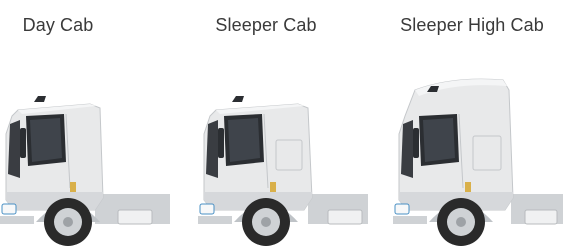  What do you see at coordinates (266, 25) in the screenshot?
I see `cab-option-label: Sleeper Cab` at bounding box center [266, 25].